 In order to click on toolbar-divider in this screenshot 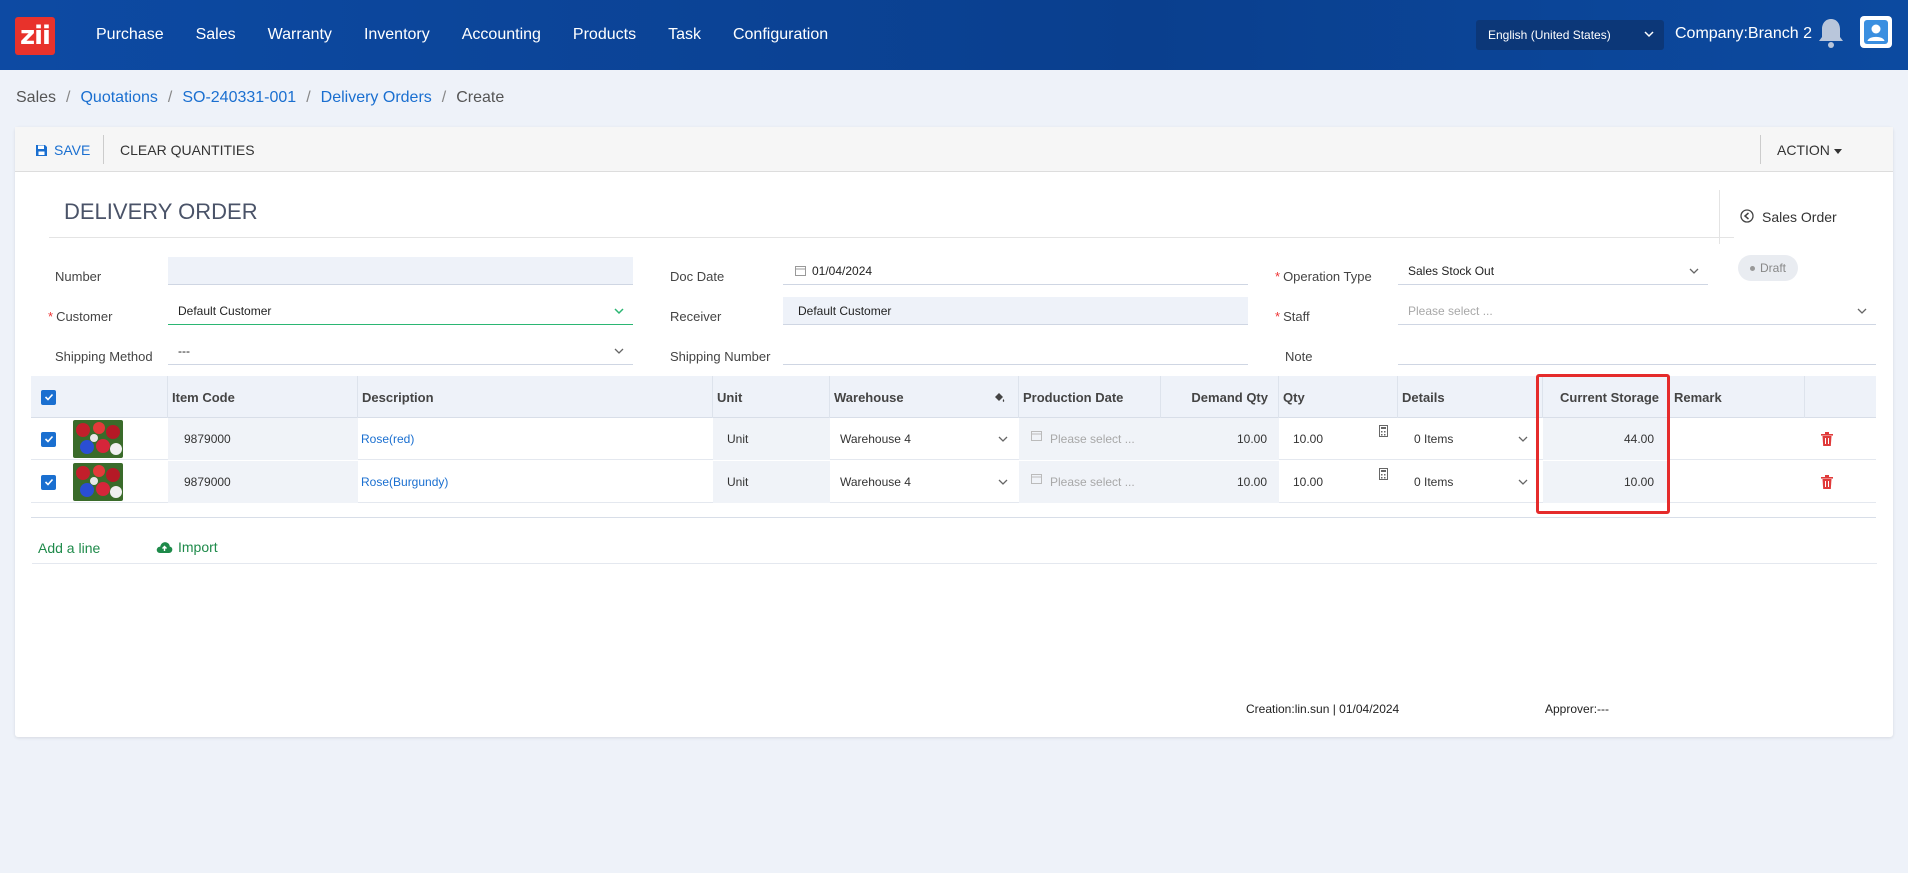, I will do `click(1760, 149)`.